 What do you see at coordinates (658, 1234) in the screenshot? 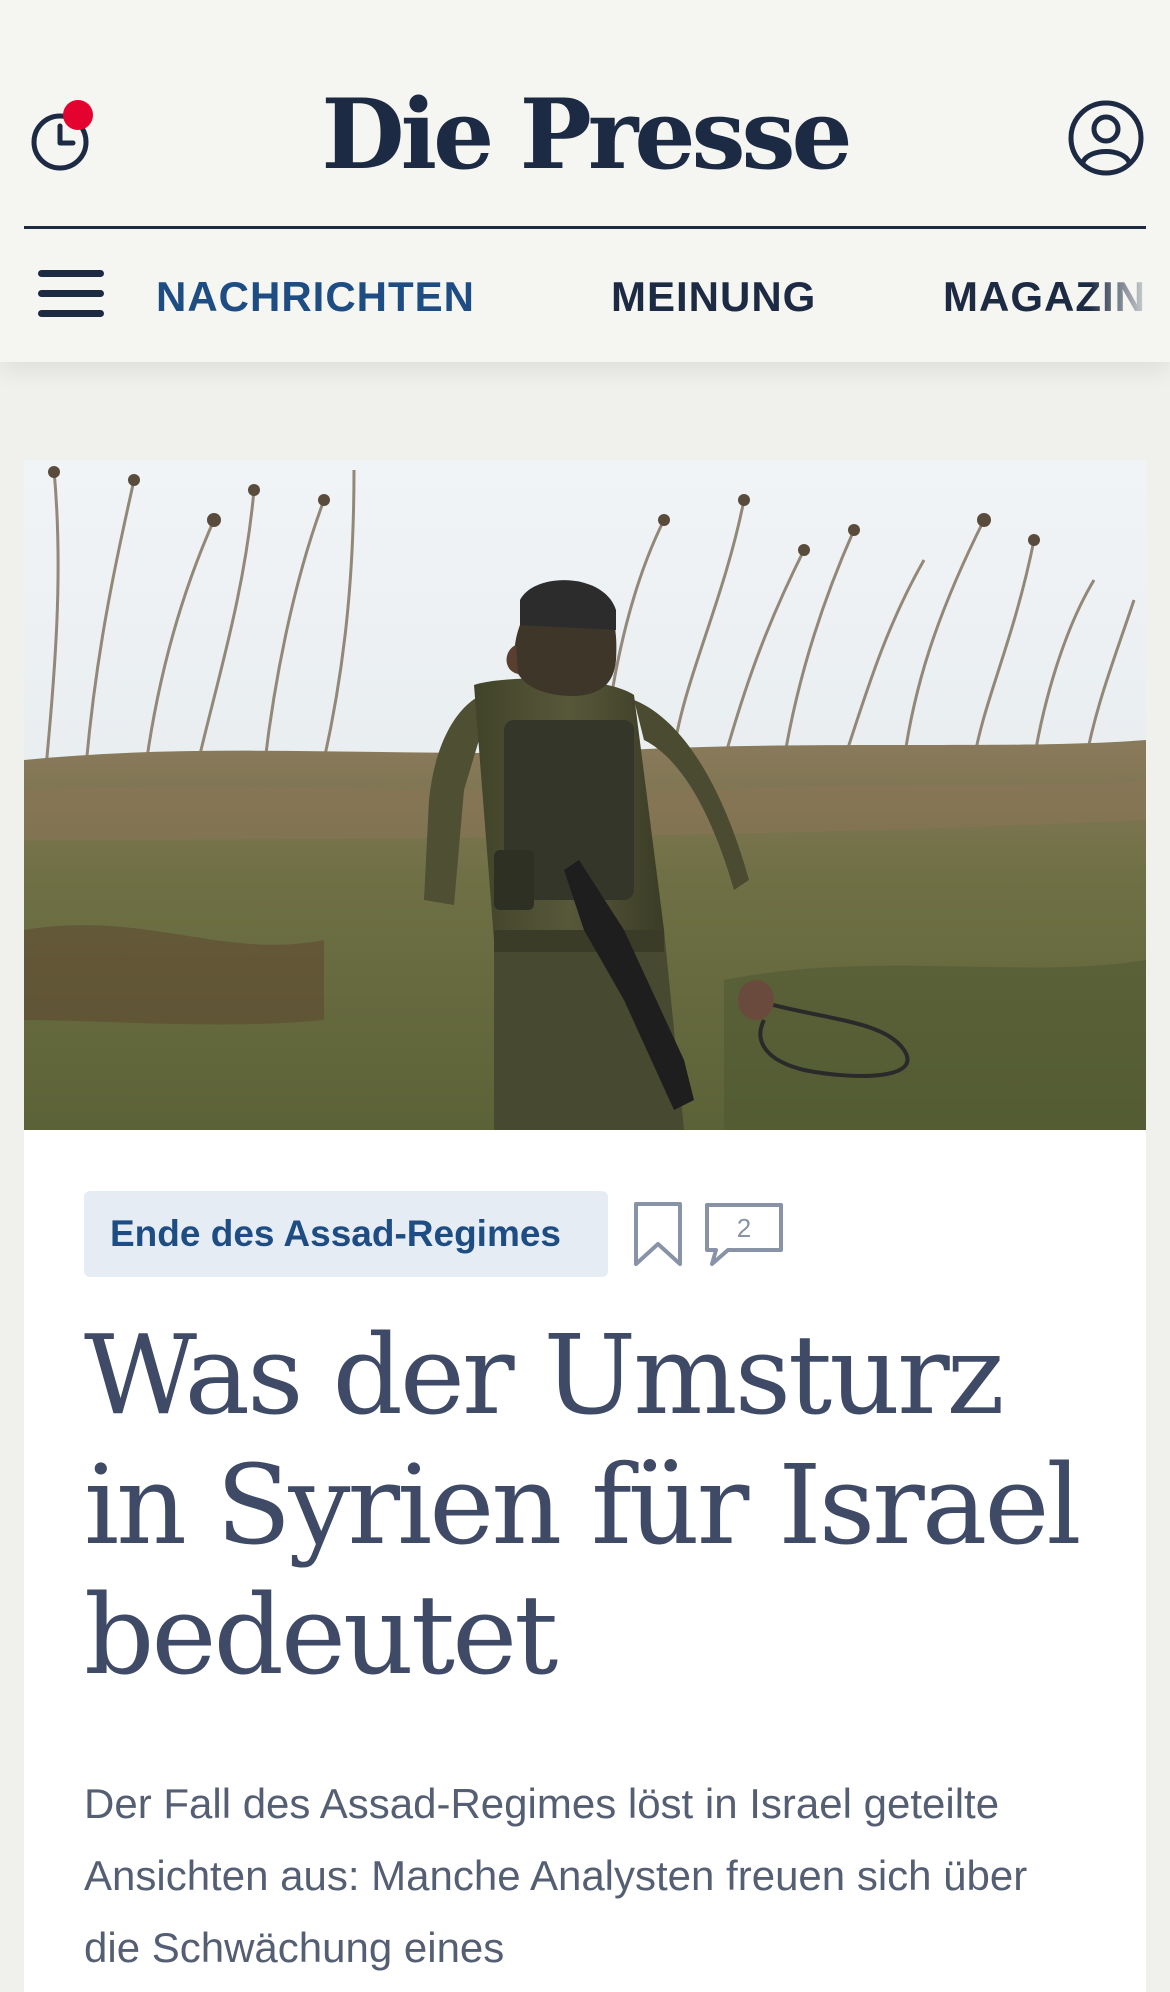
I see `bookmark-icon` at bounding box center [658, 1234].